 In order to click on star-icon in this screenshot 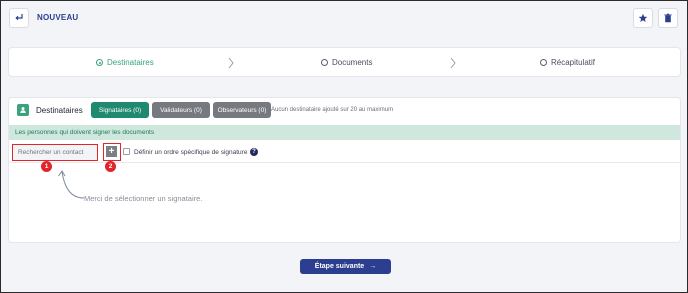, I will do `click(643, 17)`.